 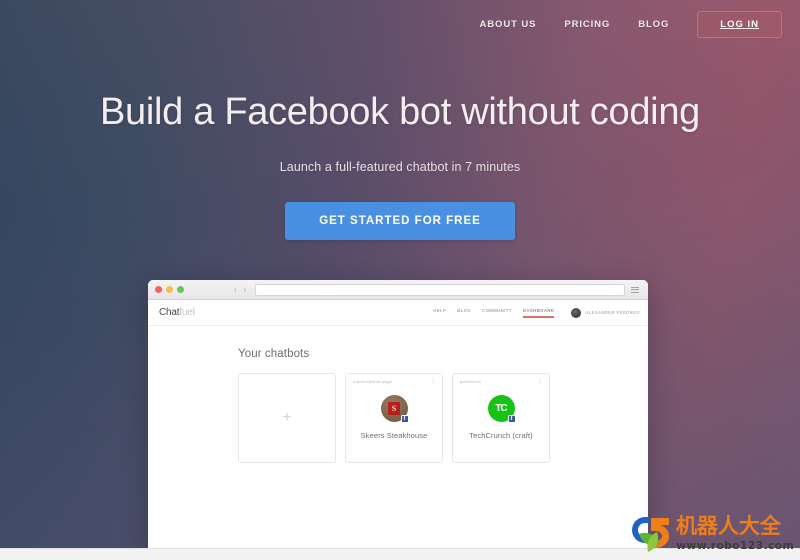 What do you see at coordinates (400, 554) in the screenshot?
I see `page-bottom-strip` at bounding box center [400, 554].